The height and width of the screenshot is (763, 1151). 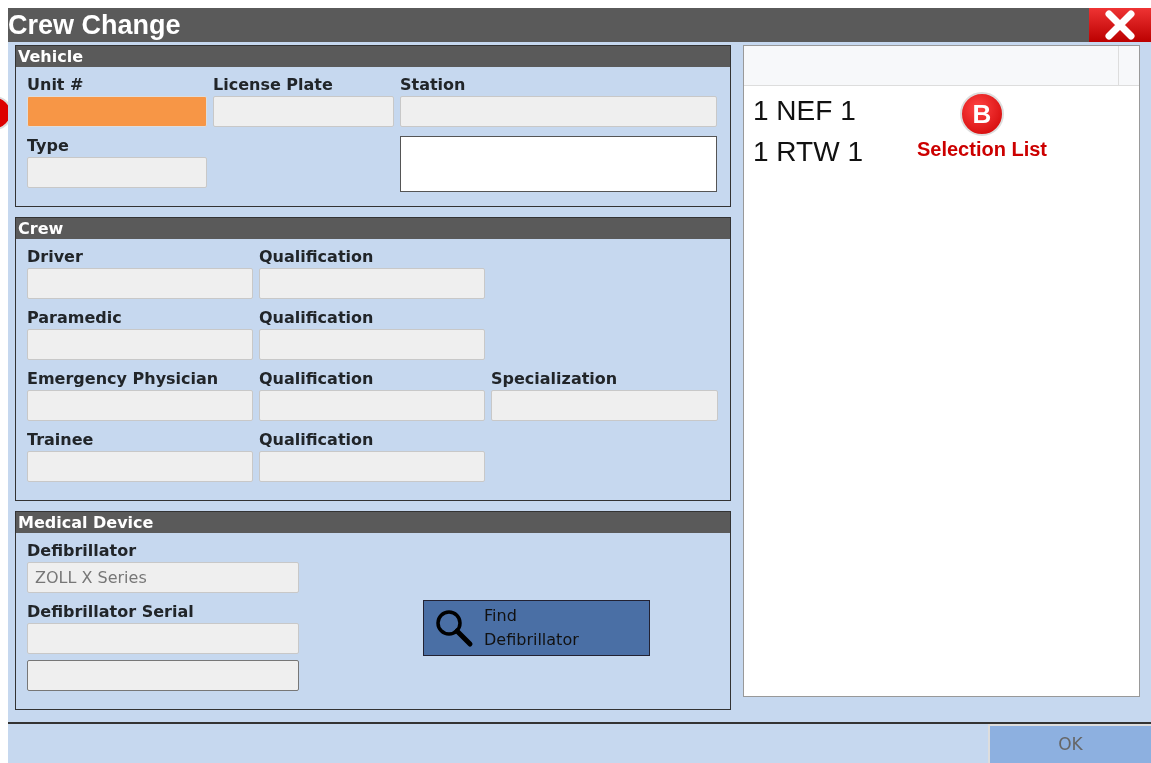 What do you see at coordinates (123, 379) in the screenshot?
I see `field-label: Emergency Physician` at bounding box center [123, 379].